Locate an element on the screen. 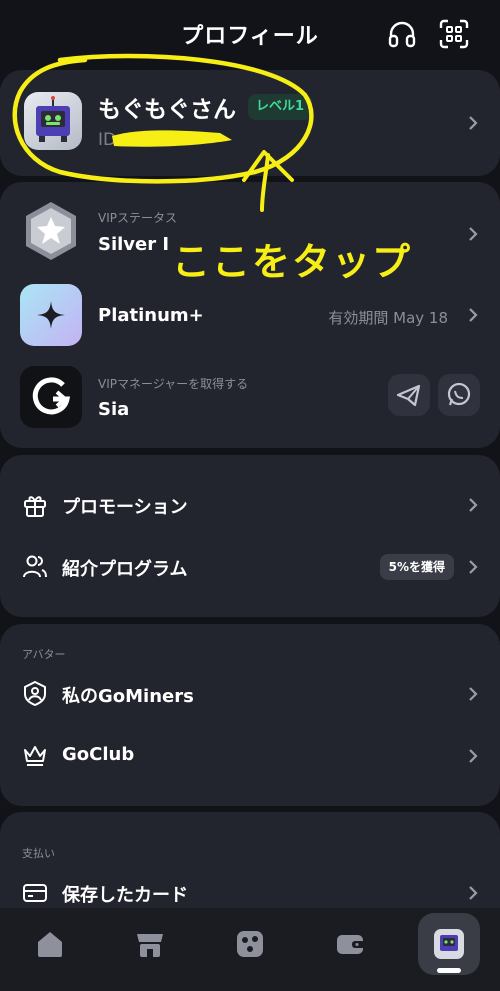 The width and height of the screenshot is (500, 991). telegram-icon is located at coordinates (408, 395).